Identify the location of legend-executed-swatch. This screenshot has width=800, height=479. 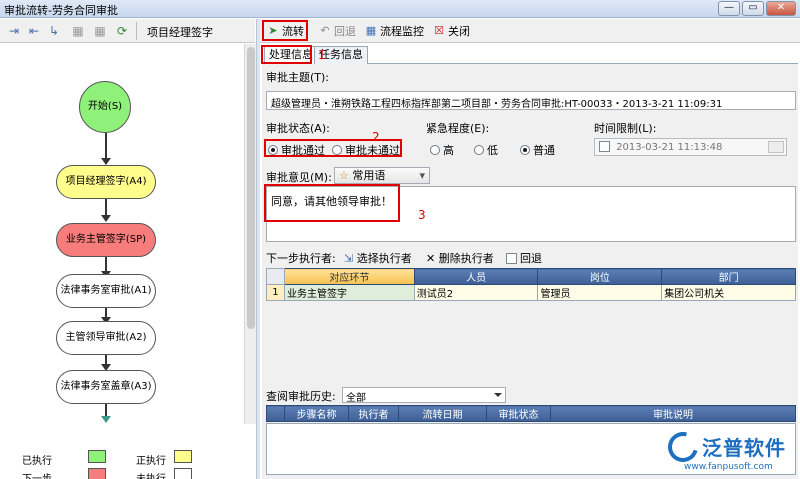
(97, 456).